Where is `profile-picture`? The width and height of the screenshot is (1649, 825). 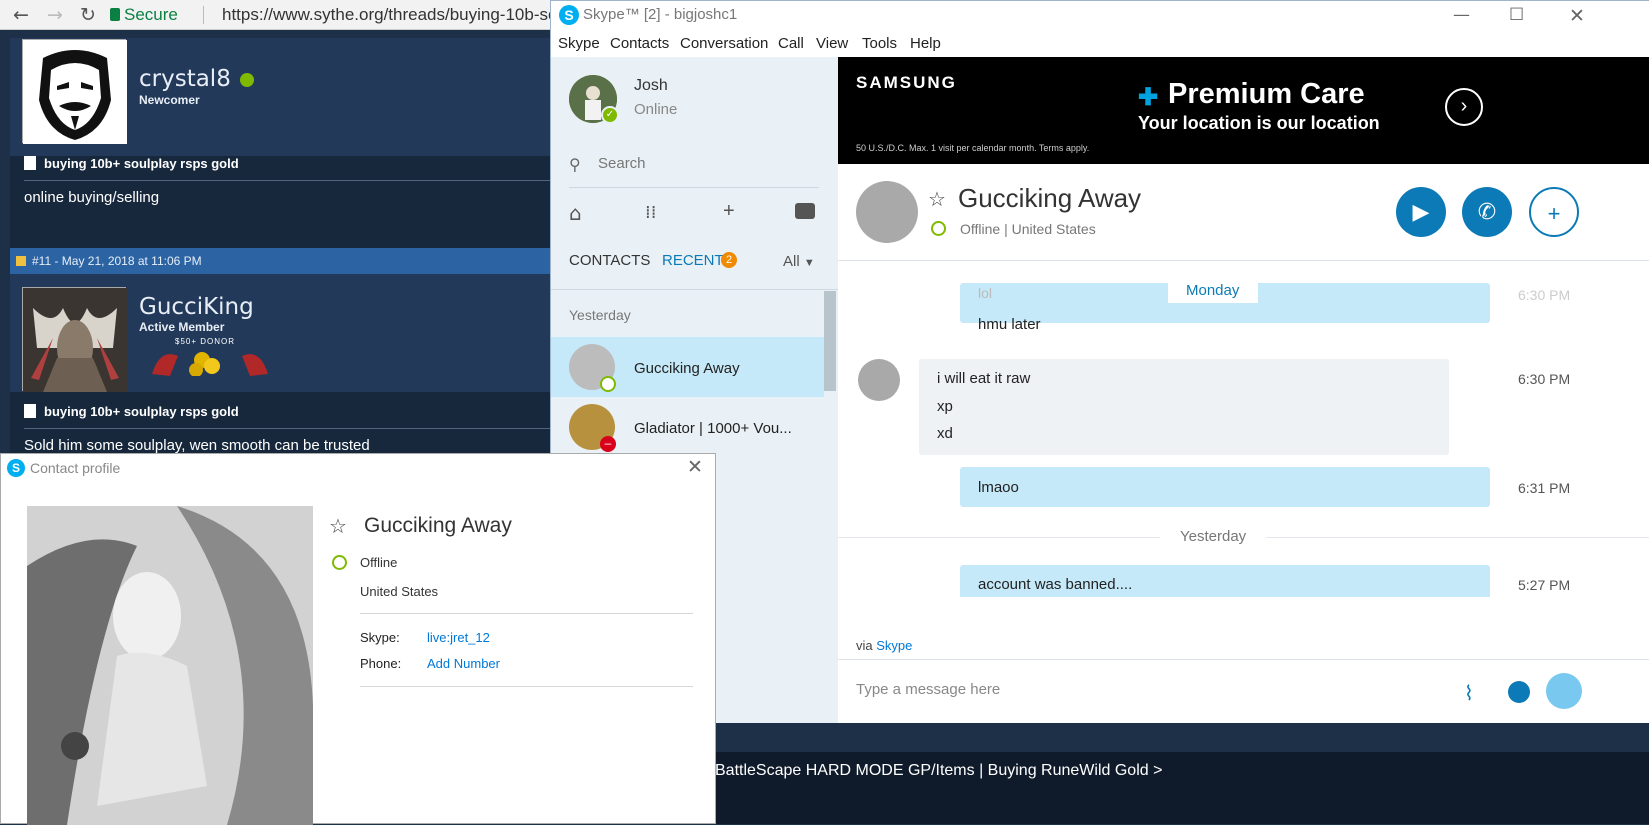
profile-picture is located at coordinates (170, 665).